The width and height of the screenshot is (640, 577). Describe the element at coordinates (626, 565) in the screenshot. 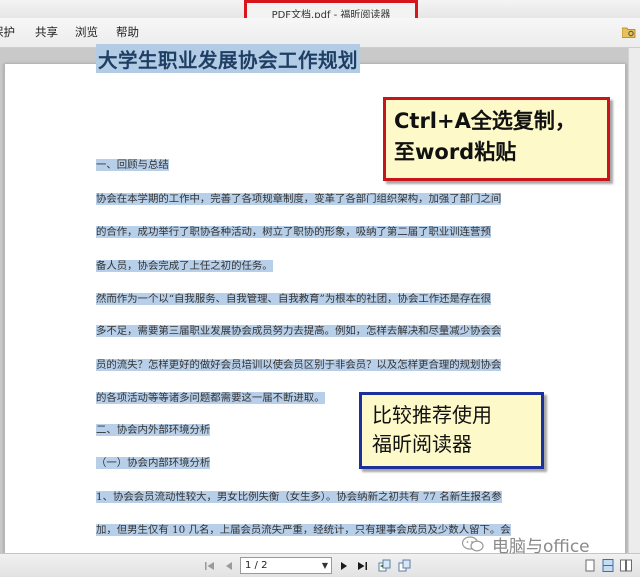

I see `facing-view-icon` at that location.